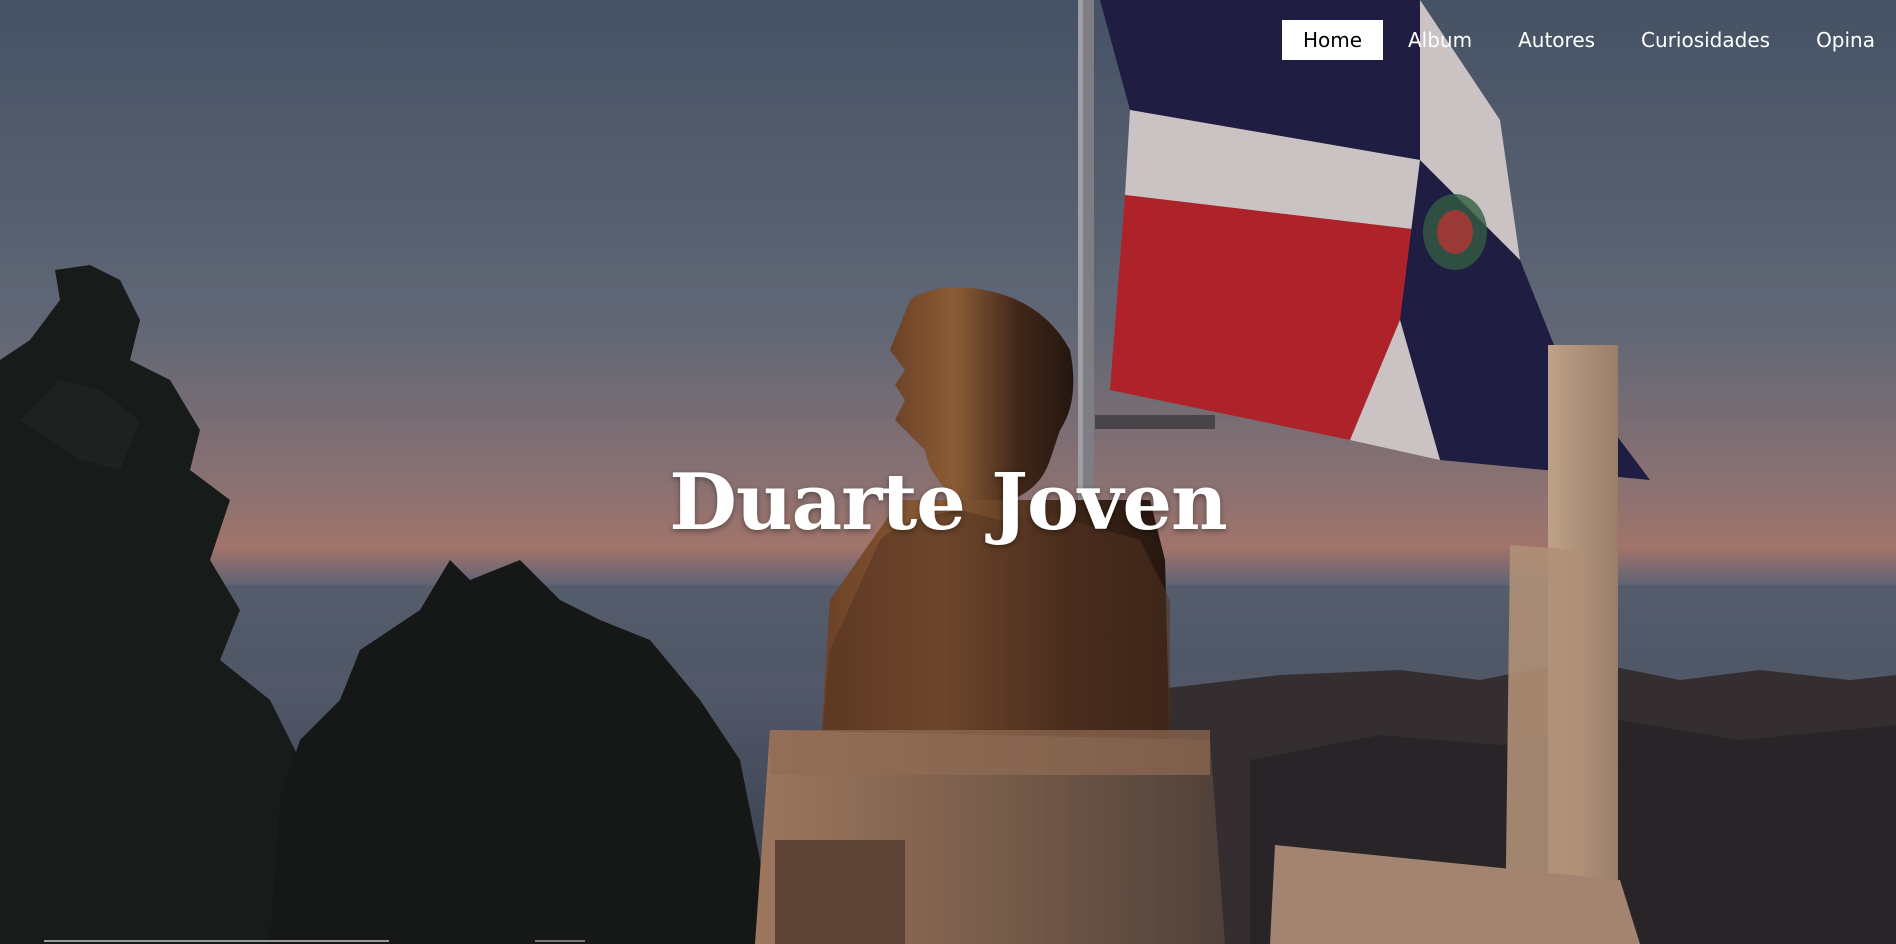  What do you see at coordinates (560, 941) in the screenshot?
I see `bottom-divider-secondary` at bounding box center [560, 941].